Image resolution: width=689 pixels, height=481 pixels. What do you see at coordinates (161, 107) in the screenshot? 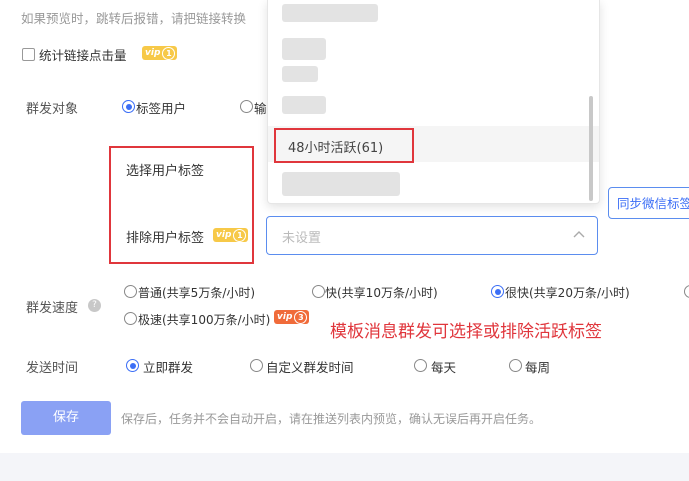
I see `audience-option-tag-users: 标签用户` at bounding box center [161, 107].